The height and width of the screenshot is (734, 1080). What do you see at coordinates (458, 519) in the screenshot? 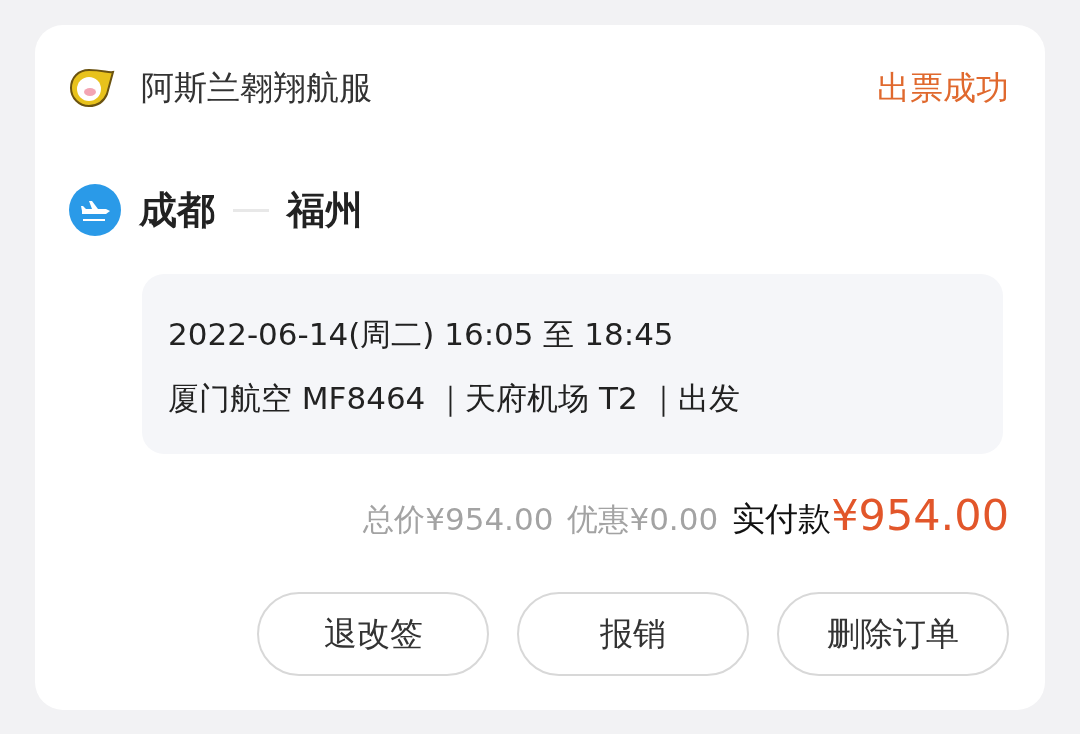
I see `total-price: 总价¥954.00` at bounding box center [458, 519].